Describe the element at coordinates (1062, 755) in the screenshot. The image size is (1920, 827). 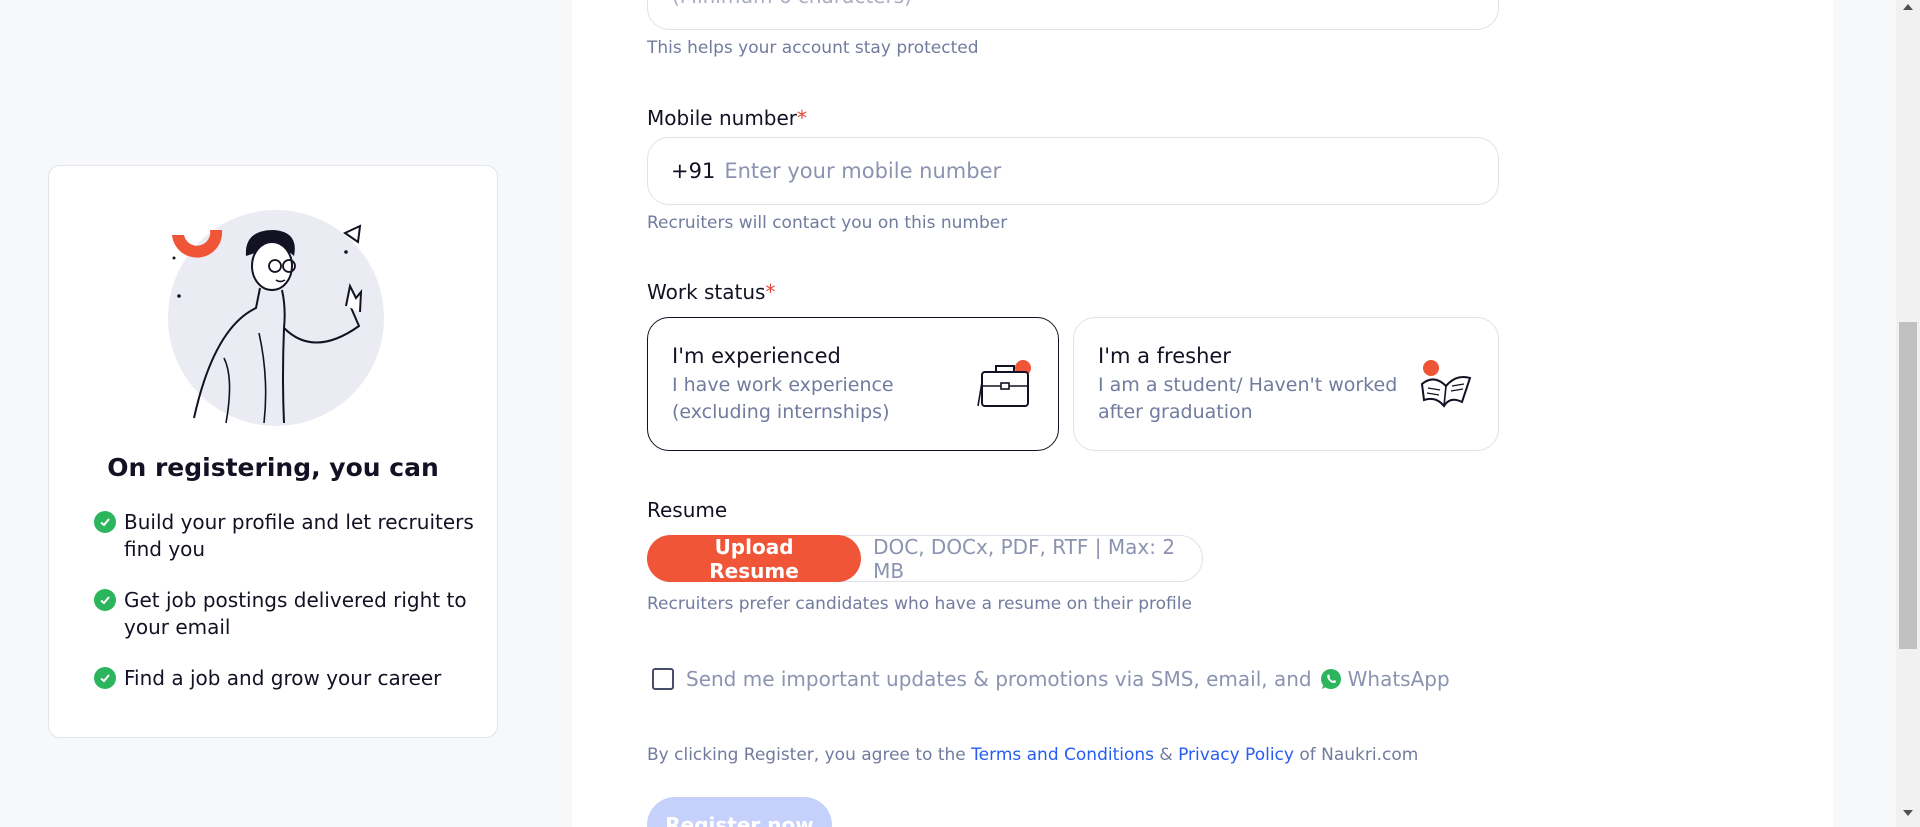
I see `terms-link: Terms and Conditions` at that location.